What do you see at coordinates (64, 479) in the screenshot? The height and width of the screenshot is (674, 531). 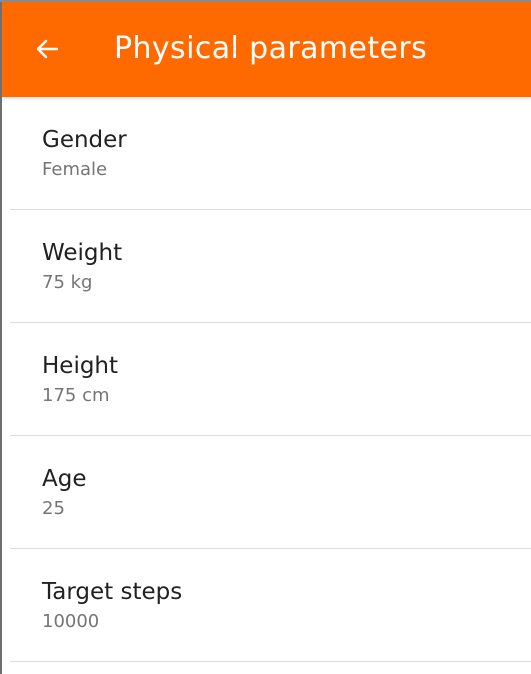 I see `setting-label: Age` at bounding box center [64, 479].